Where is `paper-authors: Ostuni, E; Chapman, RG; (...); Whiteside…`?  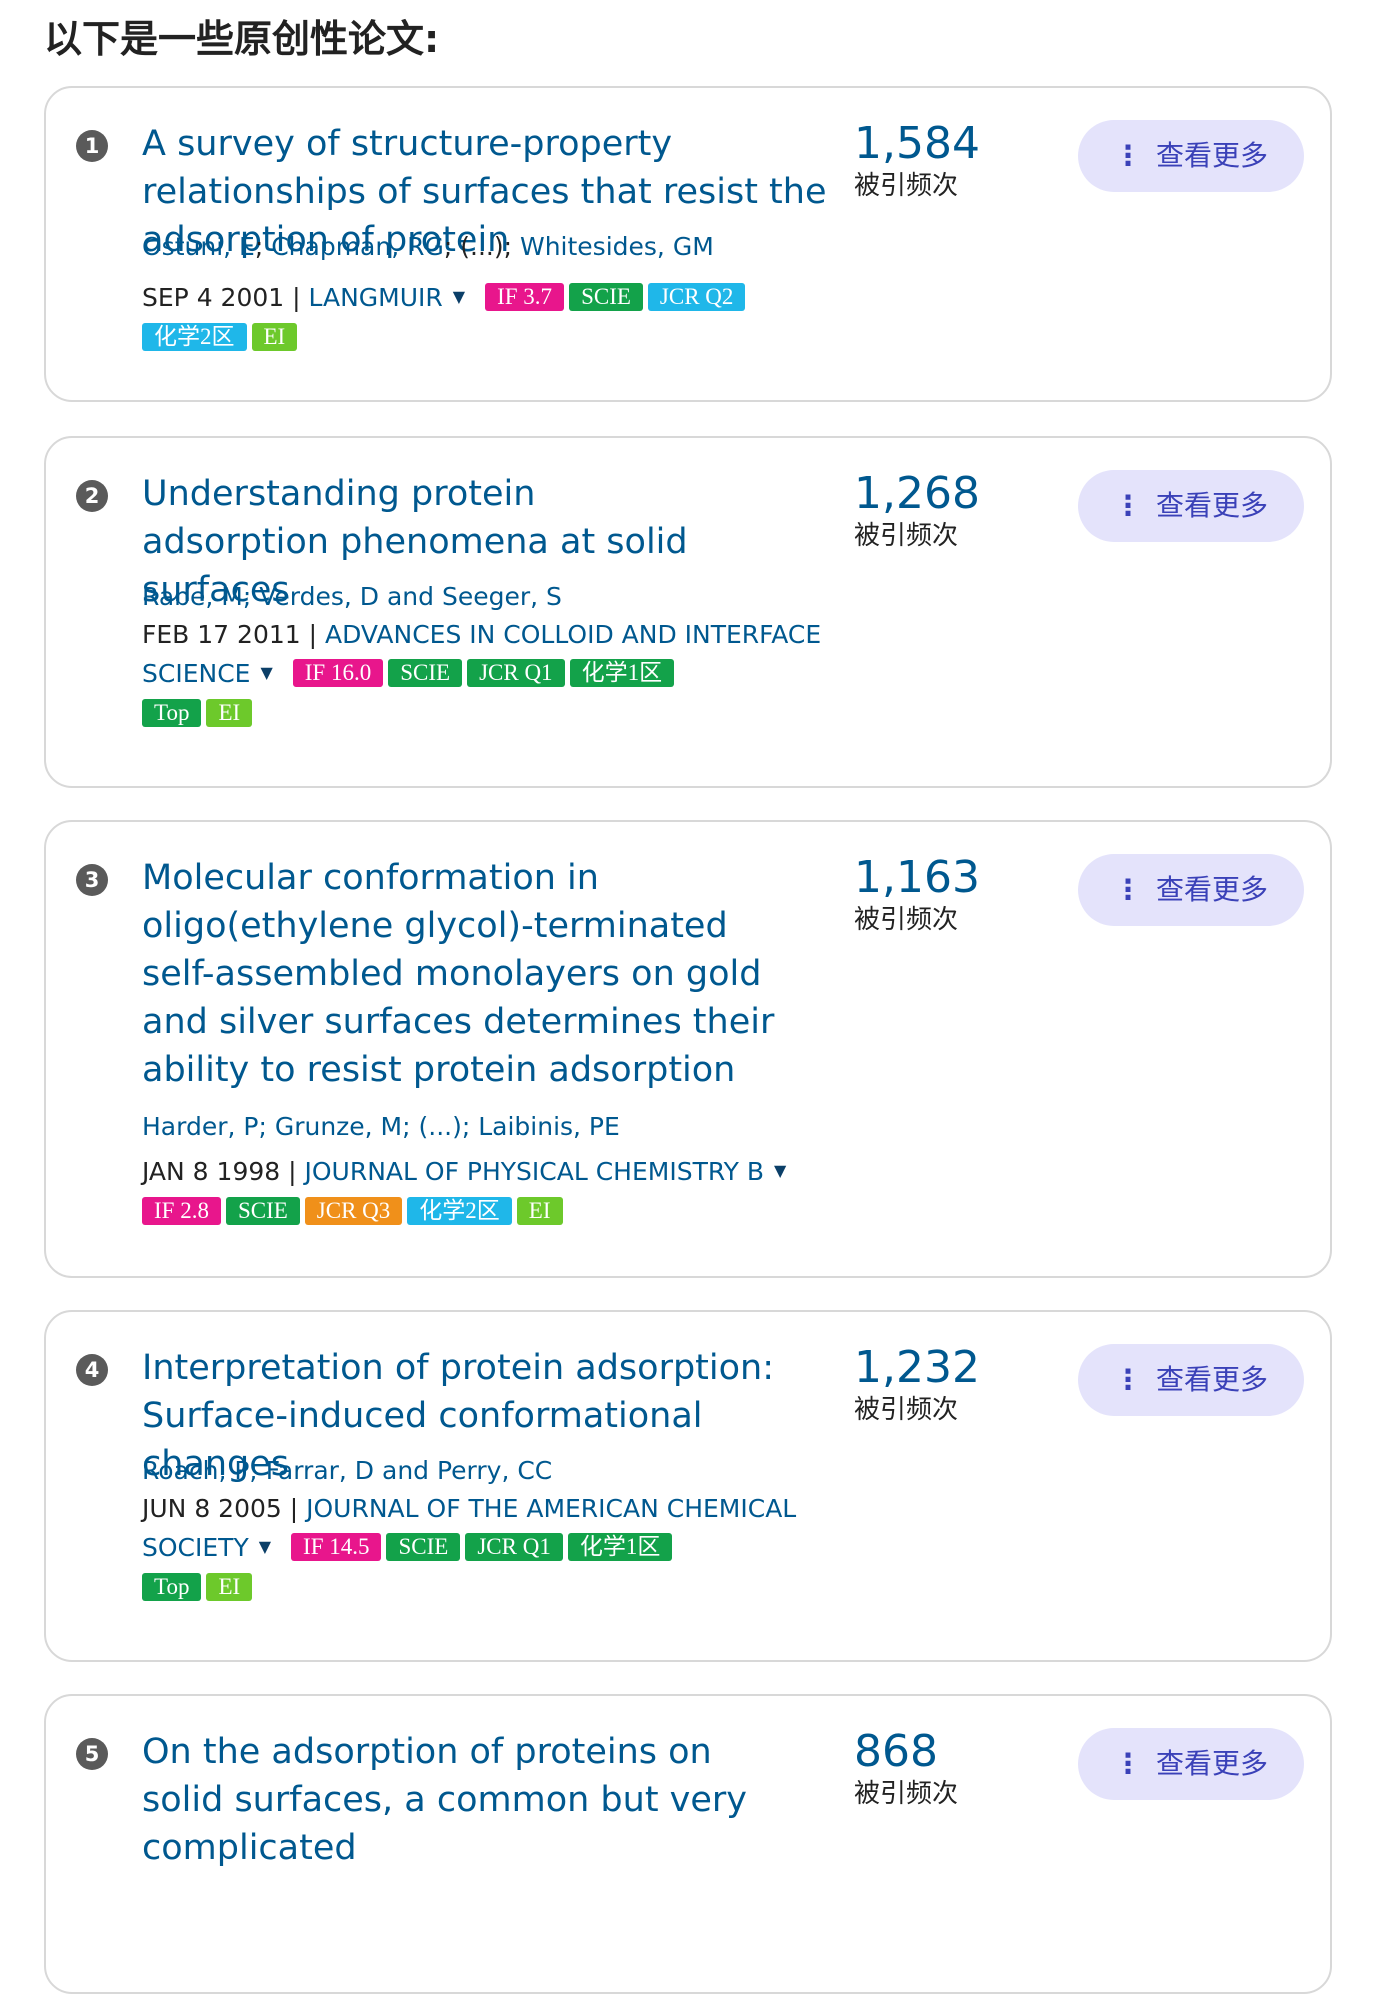 paper-authors: Ostuni, E; Chapman, RG; (...); Whiteside… is located at coordinates (428, 246).